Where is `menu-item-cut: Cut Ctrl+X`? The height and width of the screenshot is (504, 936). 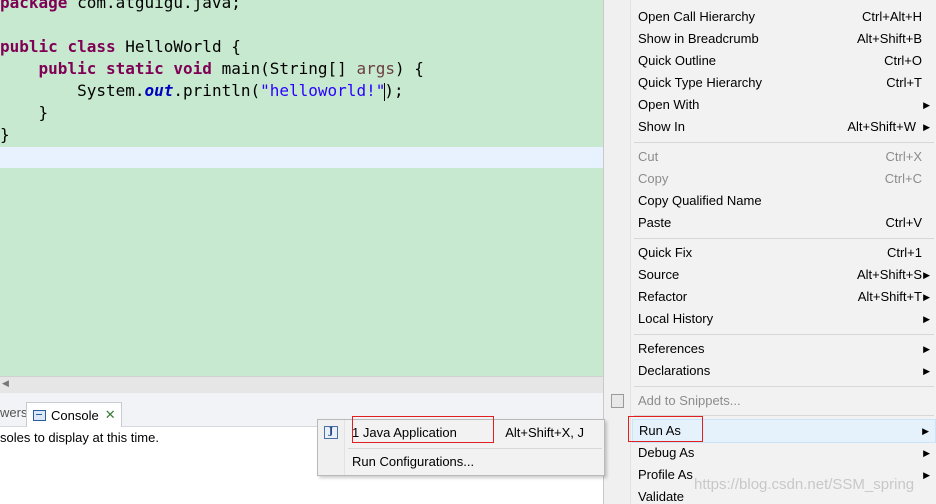 menu-item-cut: Cut Ctrl+X is located at coordinates (784, 157).